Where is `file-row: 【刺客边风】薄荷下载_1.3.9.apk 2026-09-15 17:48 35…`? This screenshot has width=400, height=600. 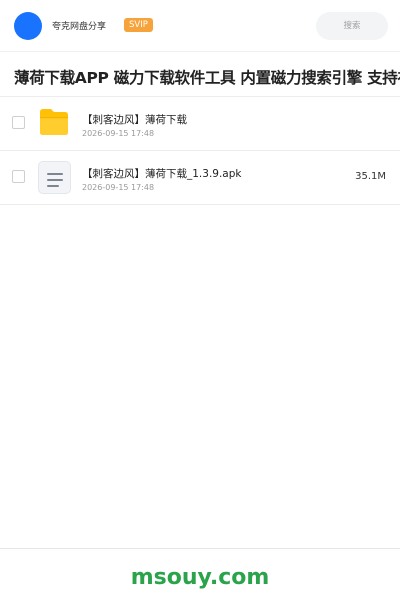
file-row: 【刺客边风】薄荷下载_1.3.9.apk 2026-09-15 17:48 35… is located at coordinates (200, 178).